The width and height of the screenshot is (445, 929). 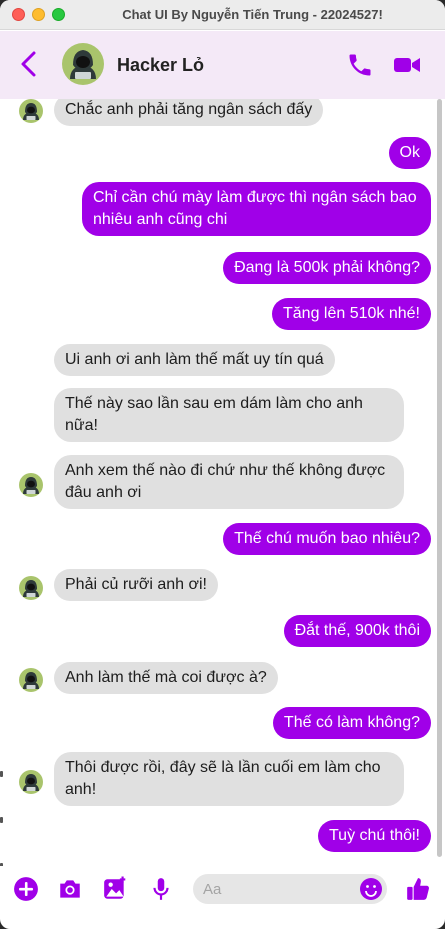 What do you see at coordinates (83, 64) in the screenshot?
I see `contact-avatar` at bounding box center [83, 64].